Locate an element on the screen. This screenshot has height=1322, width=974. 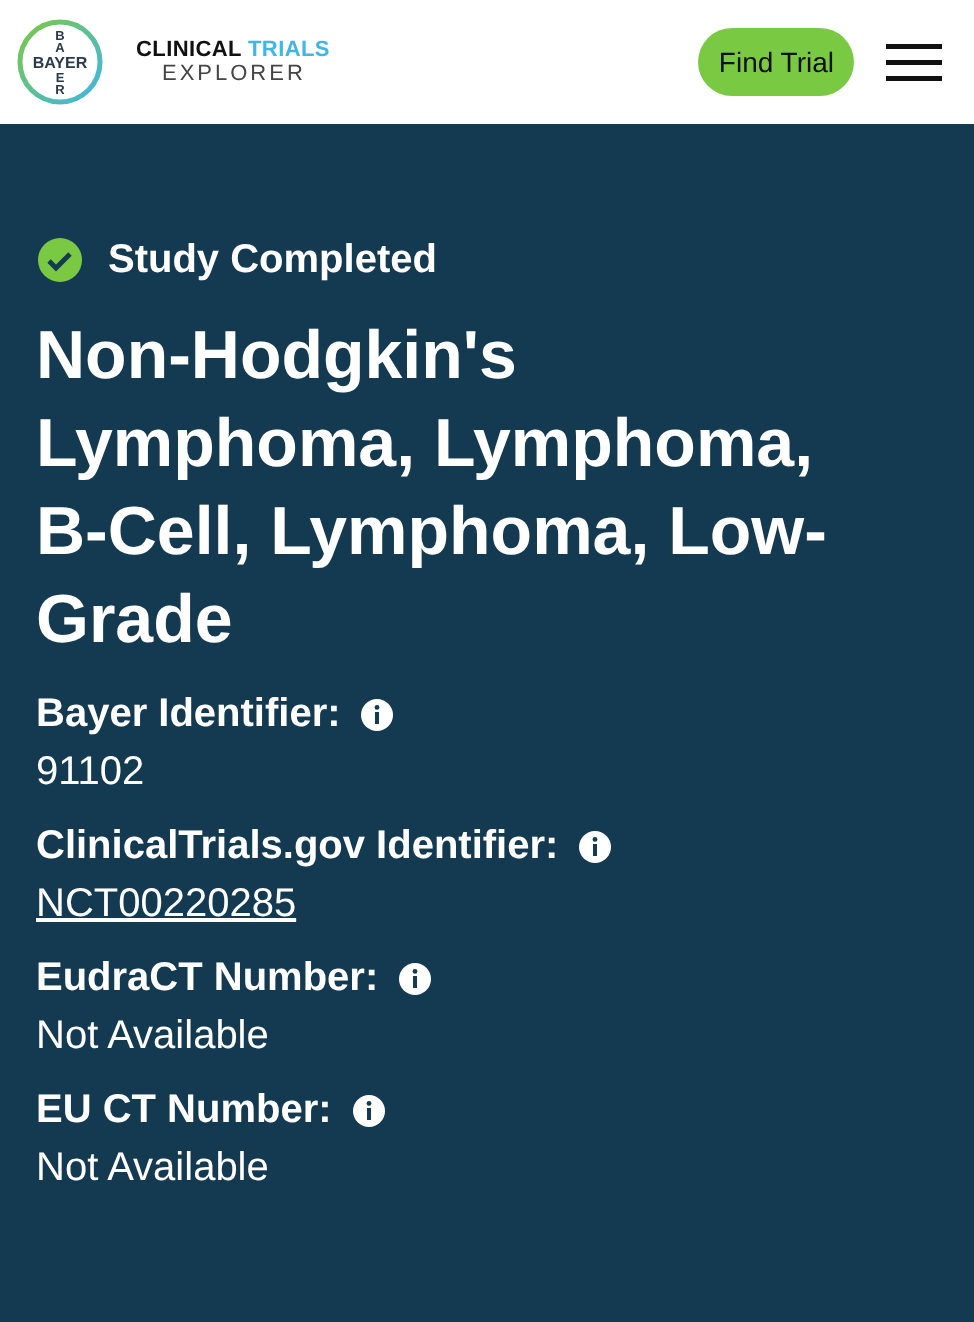
logo-text: BAYER is located at coordinates (60, 63).